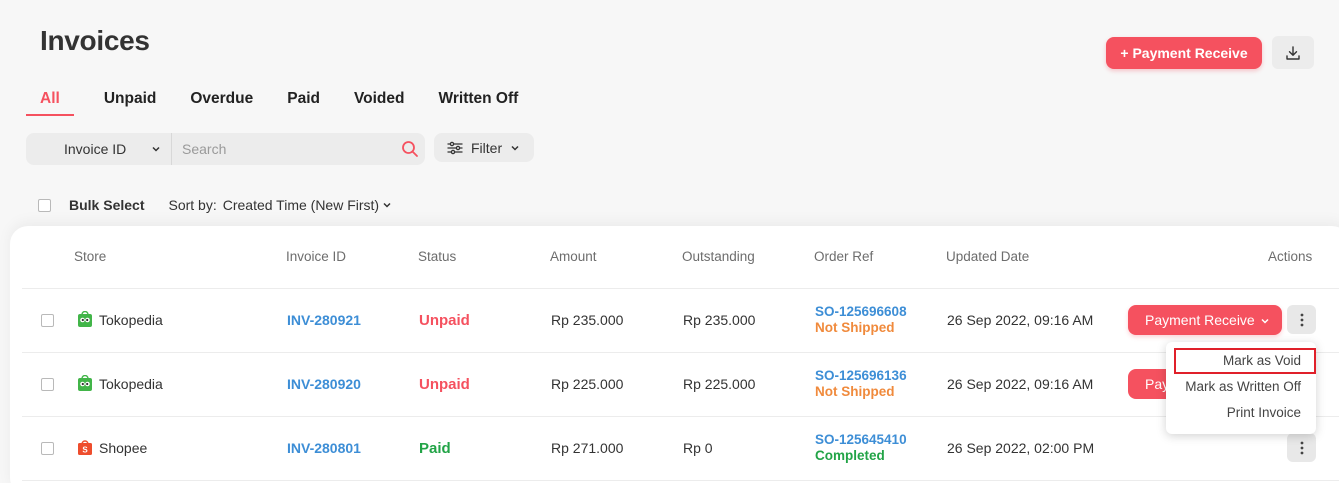 This screenshot has height=483, width=1339. I want to click on invoice-id-link: INV-280801, so click(324, 448).